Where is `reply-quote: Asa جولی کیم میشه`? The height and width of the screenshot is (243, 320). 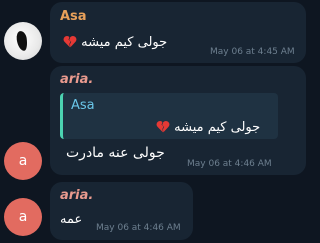
reply-quote: Asa جولی کیم میشه is located at coordinates (169, 116).